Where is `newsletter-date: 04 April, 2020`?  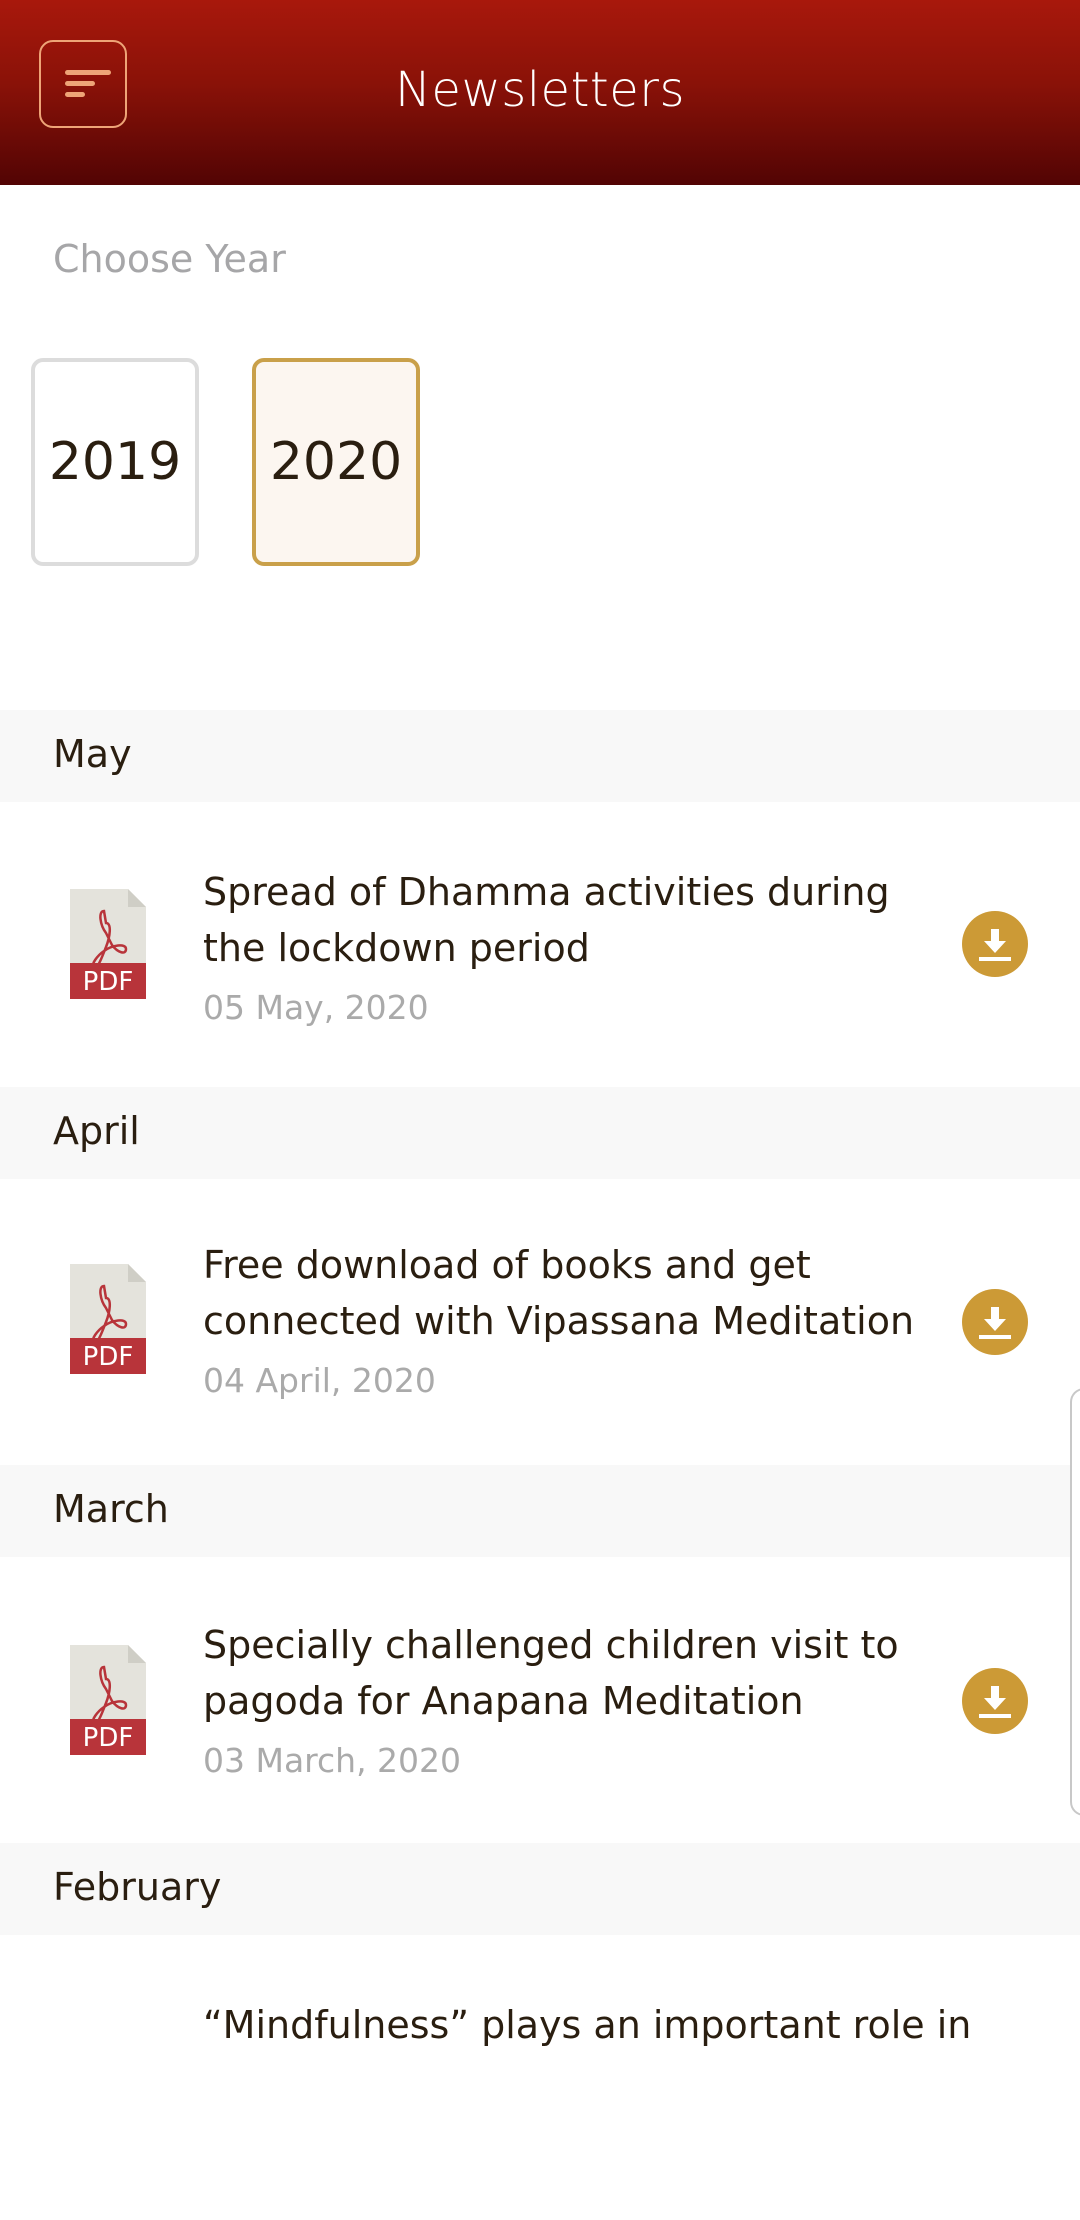 newsletter-date: 04 April, 2020 is located at coordinates (319, 1380).